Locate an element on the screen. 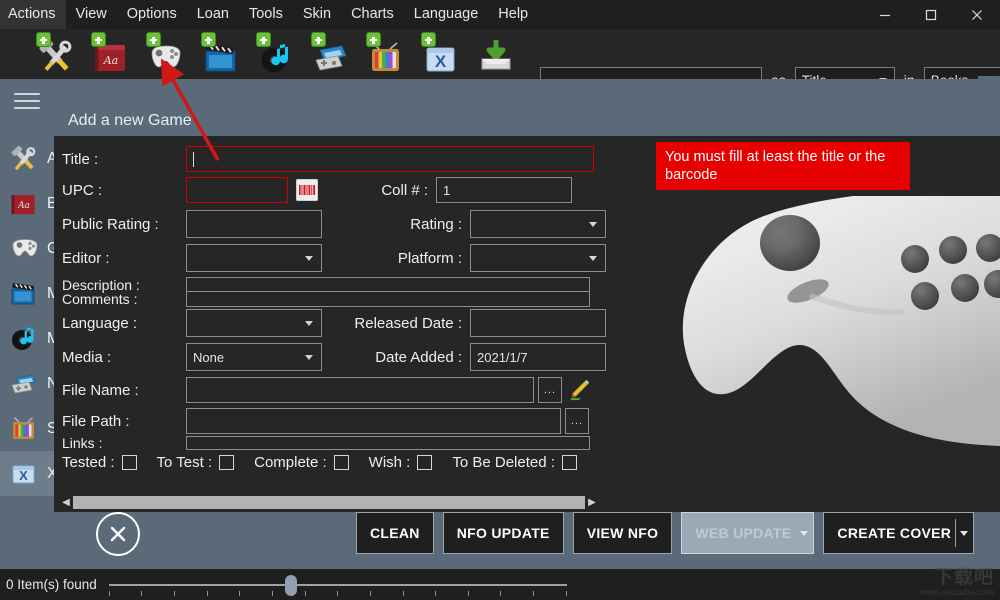 The image size is (1000, 600). toolbar-add-xrecord-button: X is located at coordinates (441, 53).